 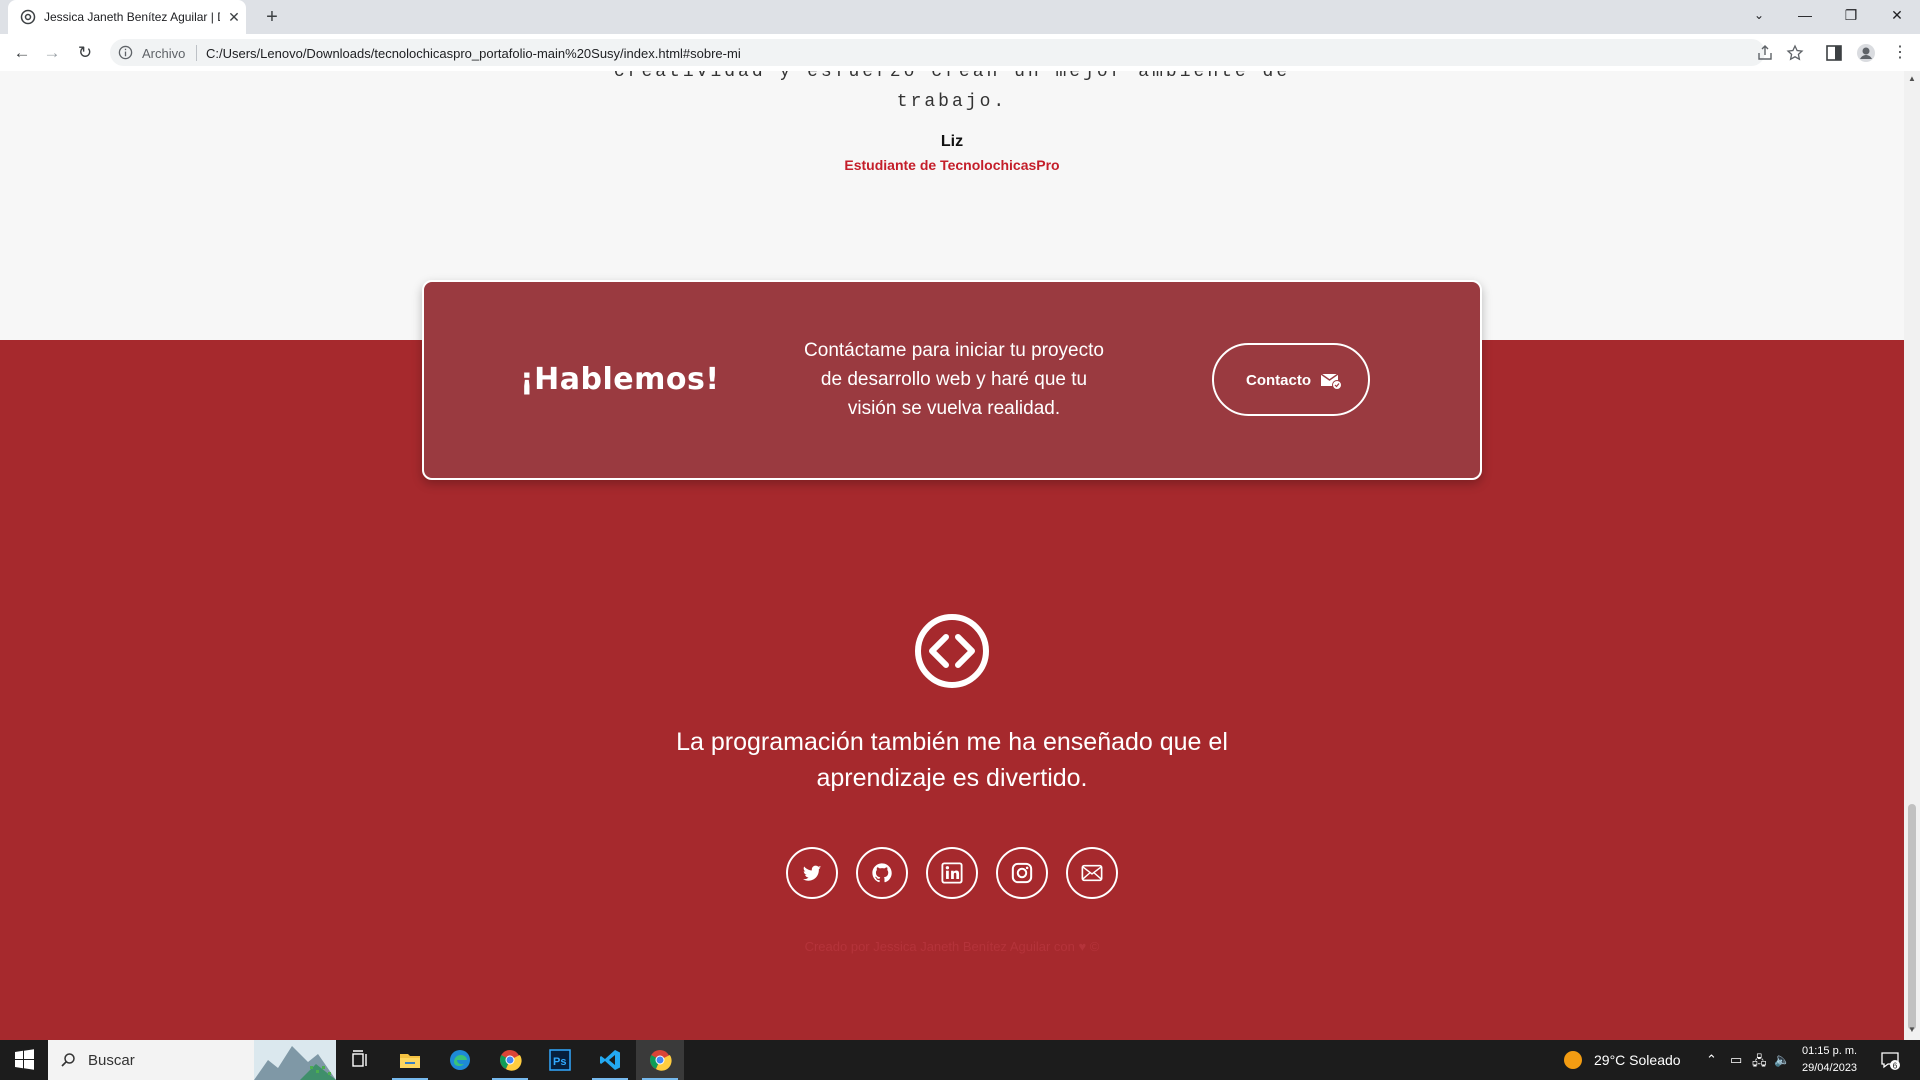 I want to click on profile-avatar-icon, so click(x=1866, y=53).